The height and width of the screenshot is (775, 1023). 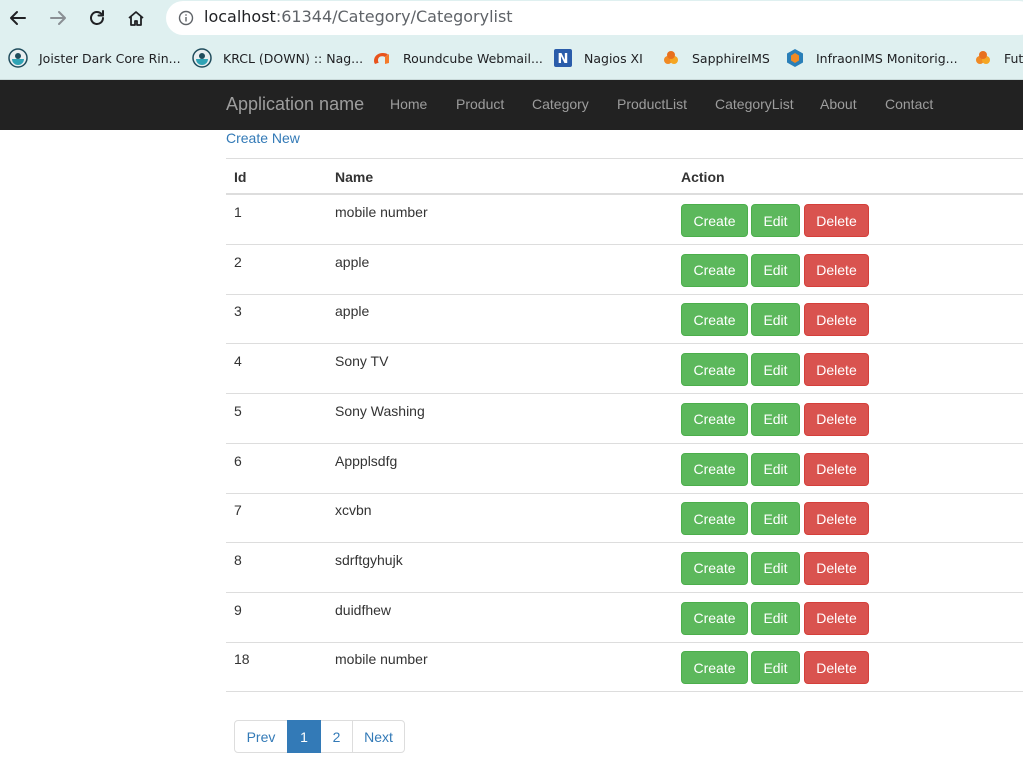 What do you see at coordinates (238, 212) in the screenshot?
I see `cell-id: 1` at bounding box center [238, 212].